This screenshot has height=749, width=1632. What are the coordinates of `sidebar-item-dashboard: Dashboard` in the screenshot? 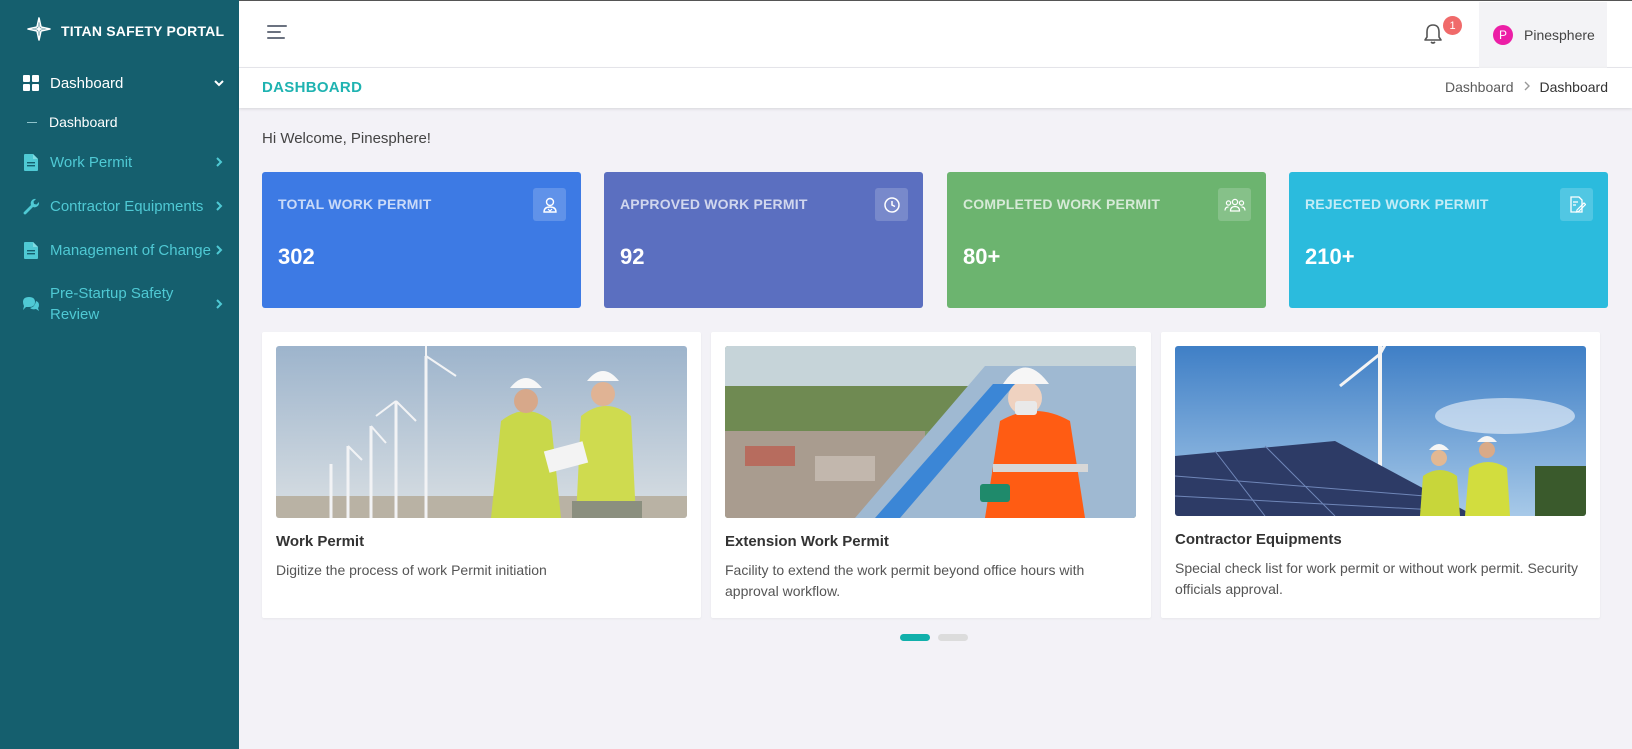 It's located at (119, 83).